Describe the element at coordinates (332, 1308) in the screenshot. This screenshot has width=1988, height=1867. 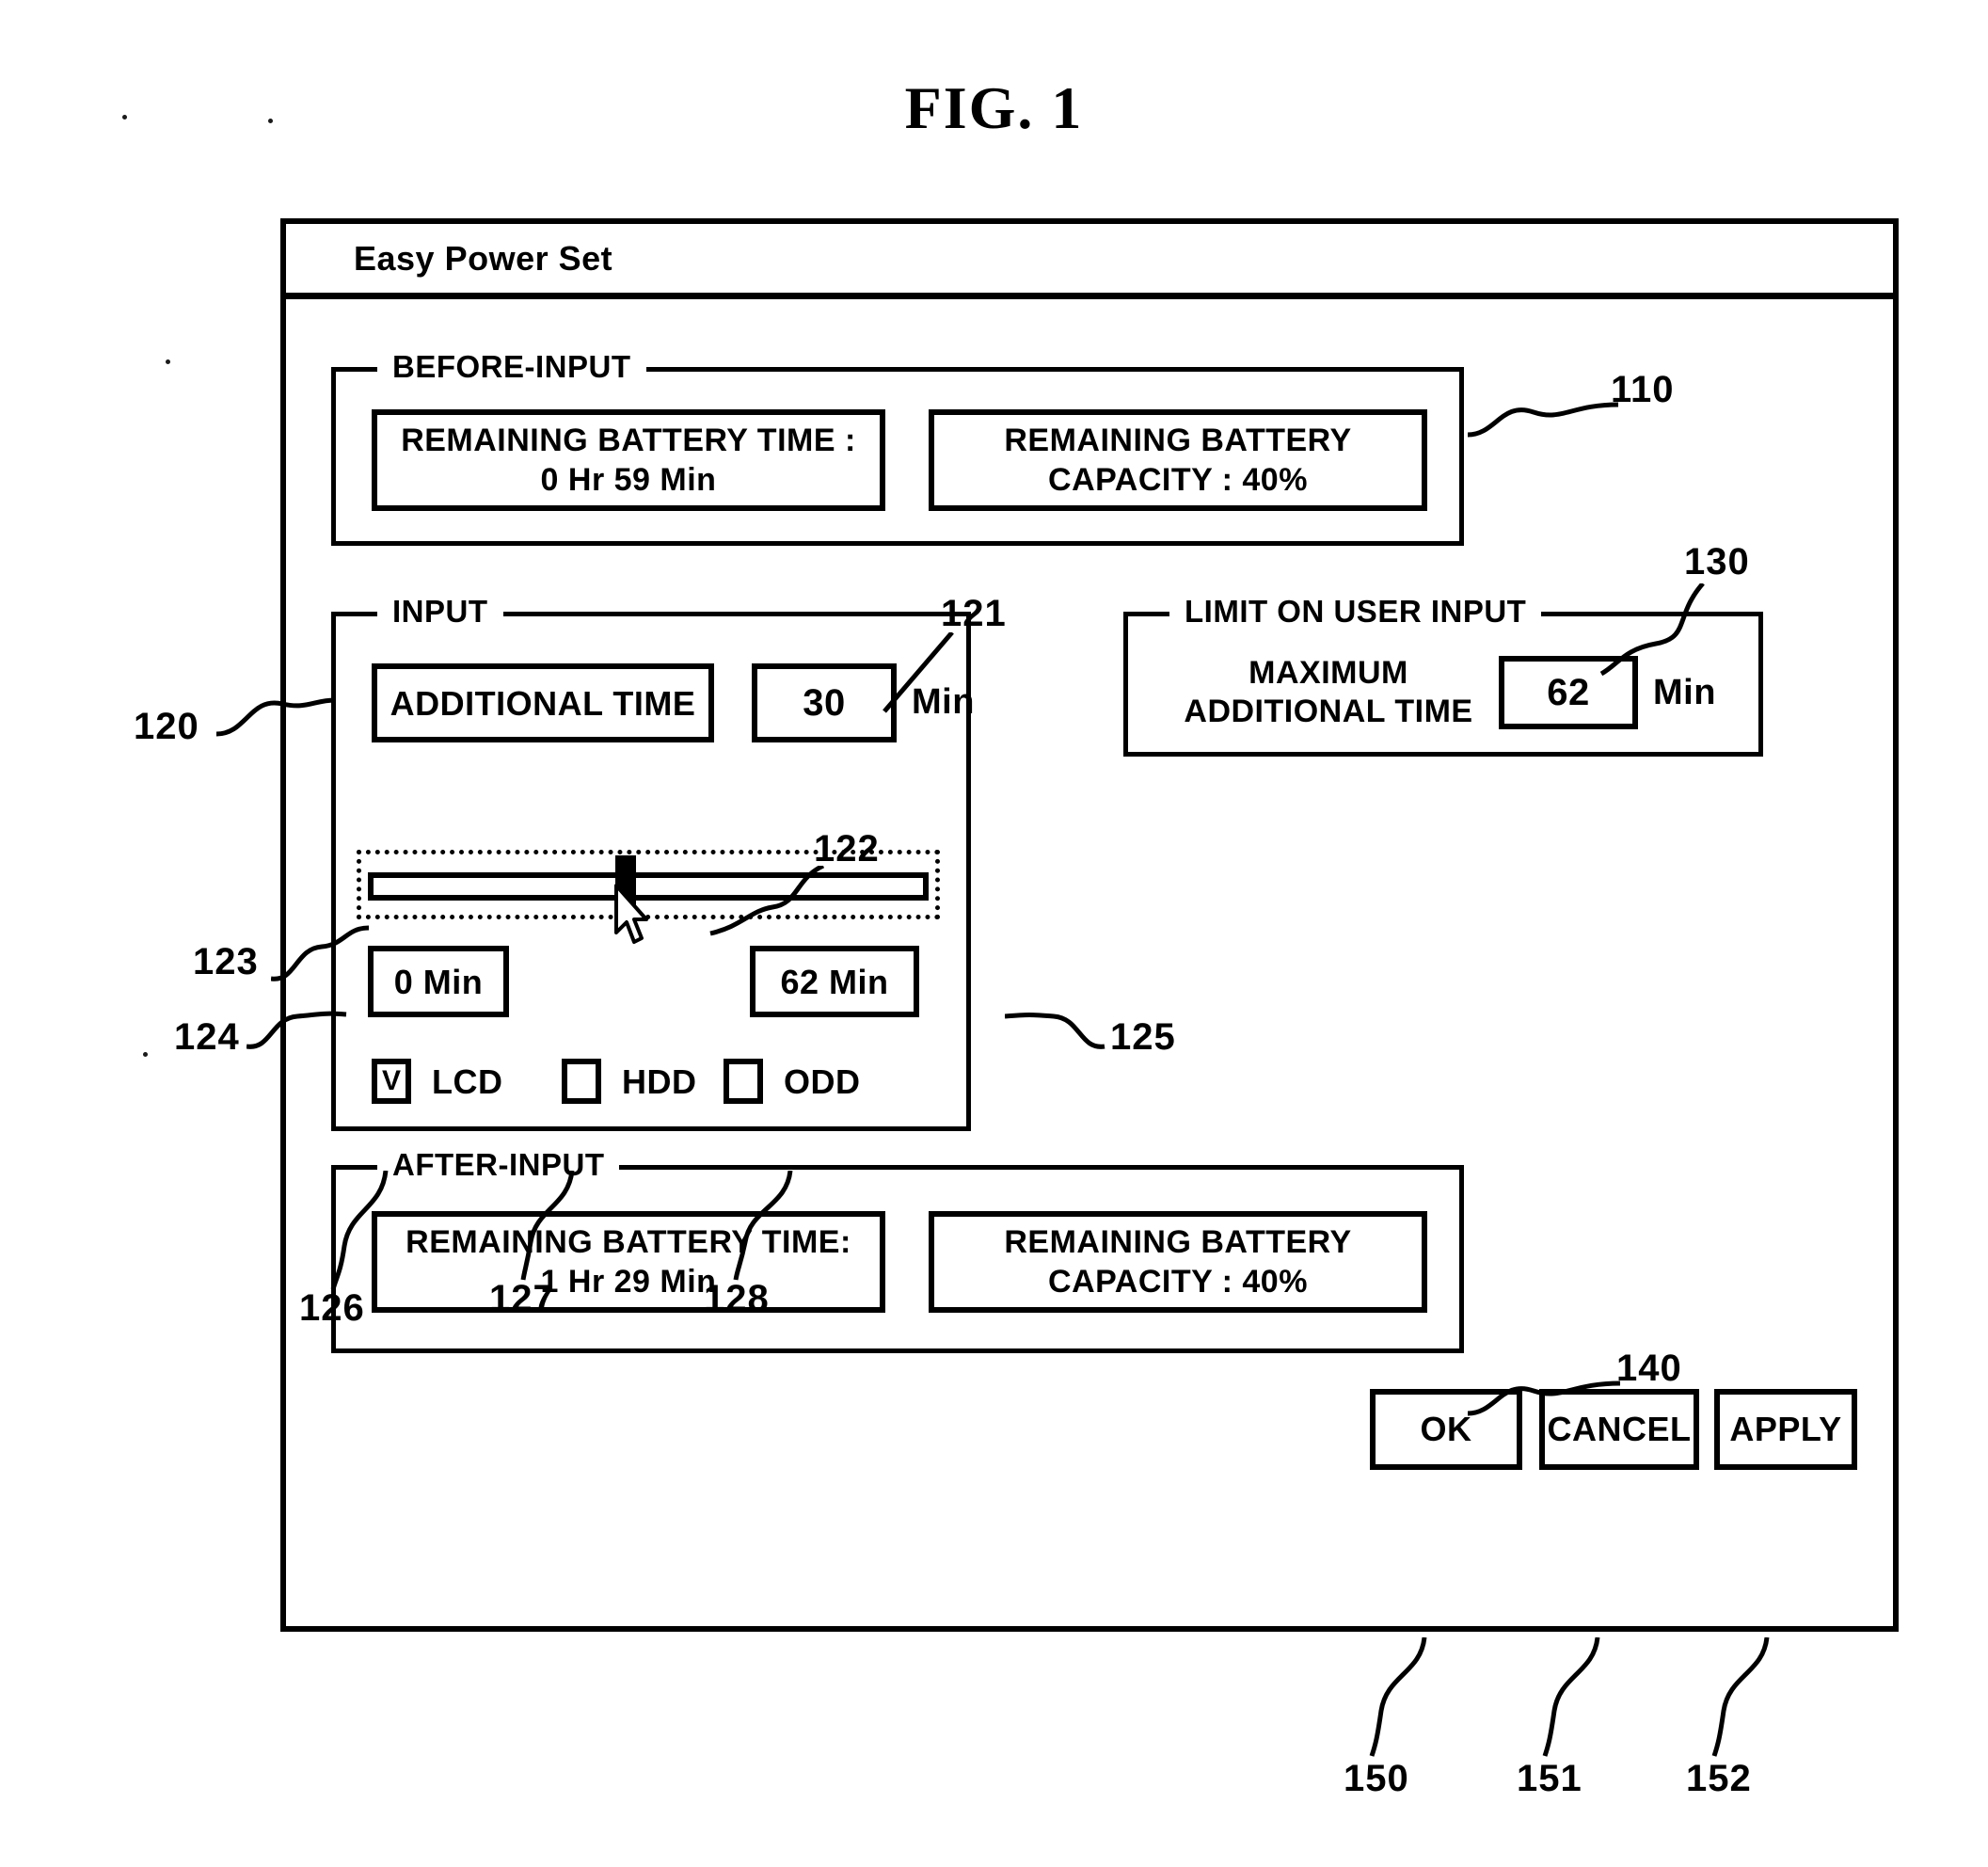
I see `ref-numeral-126: 126` at that location.